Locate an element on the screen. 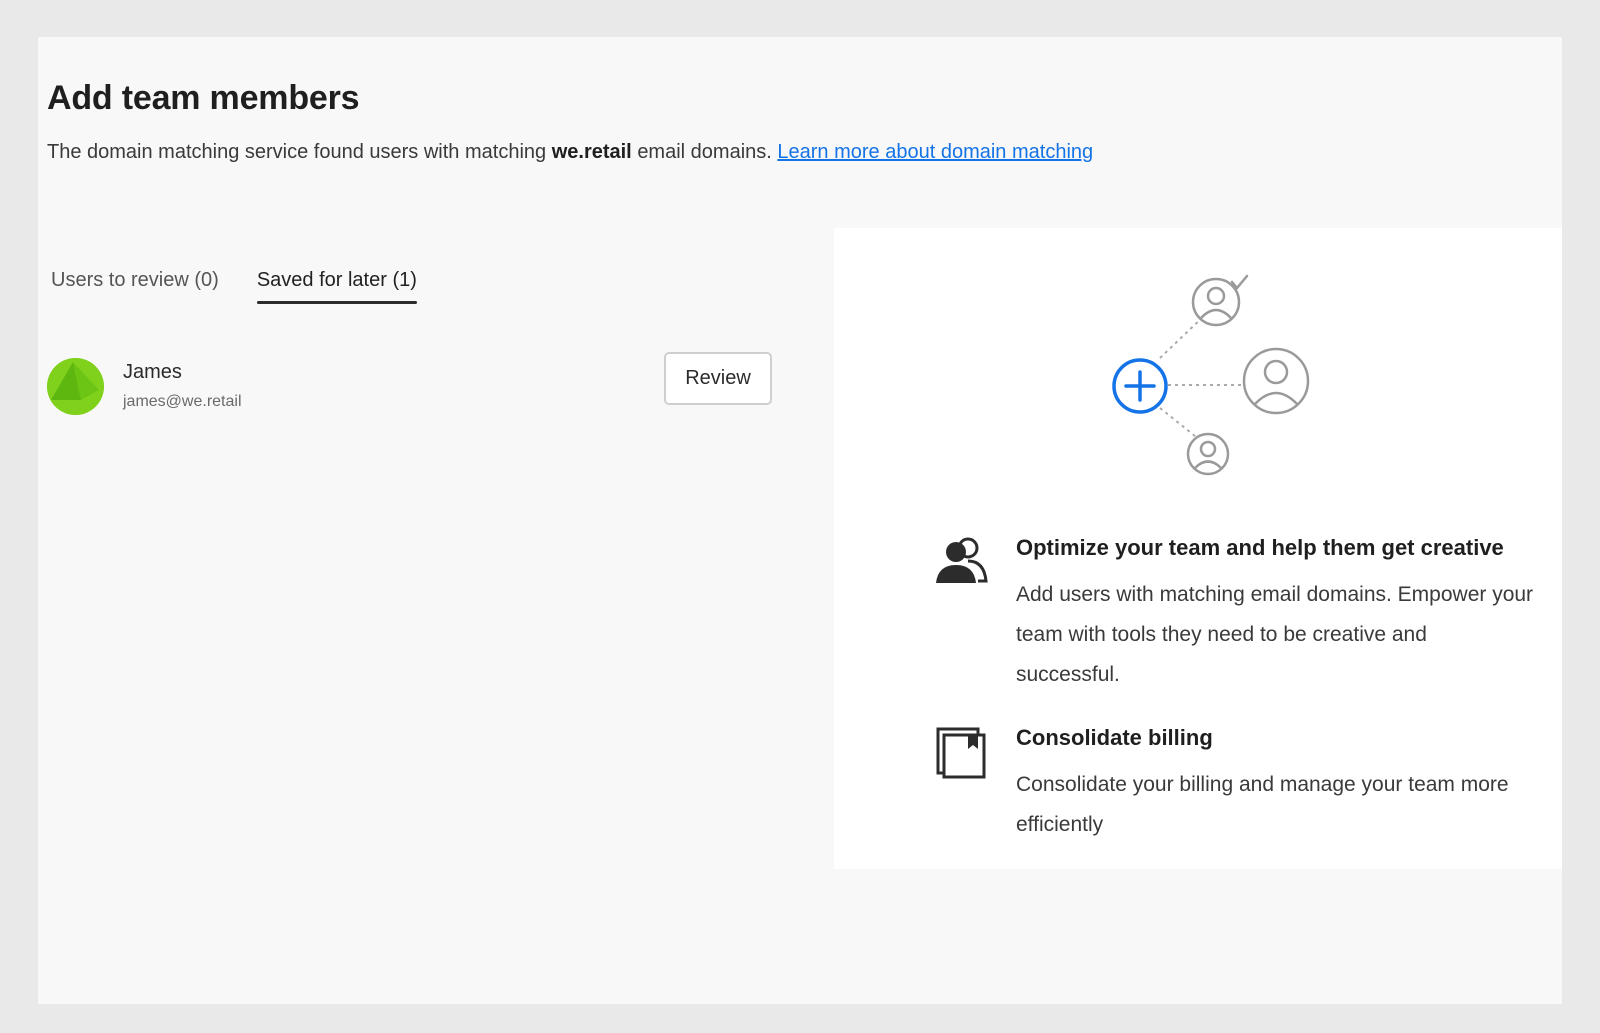 This screenshot has width=1600, height=1033. review-button: Review is located at coordinates (718, 378).